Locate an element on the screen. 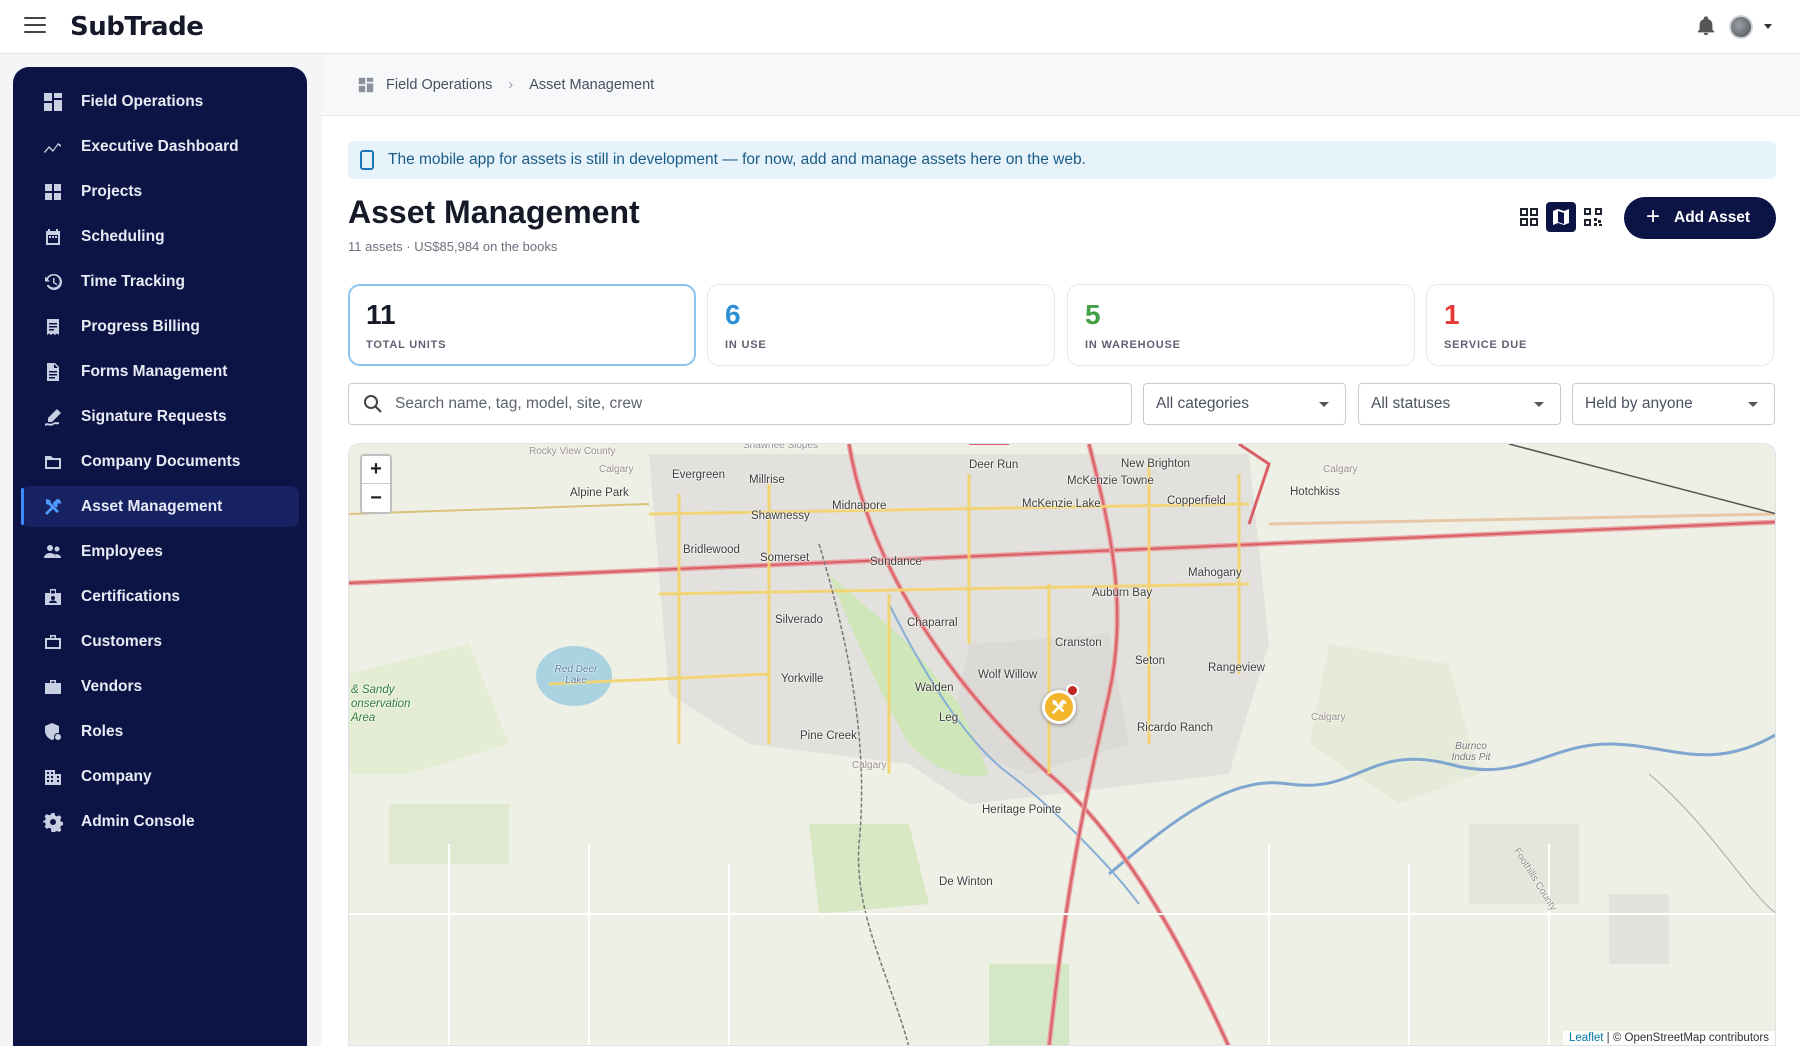 This screenshot has height=1046, width=1800. sidebar-item-signature-requests: Signature Requests is located at coordinates (160, 416).